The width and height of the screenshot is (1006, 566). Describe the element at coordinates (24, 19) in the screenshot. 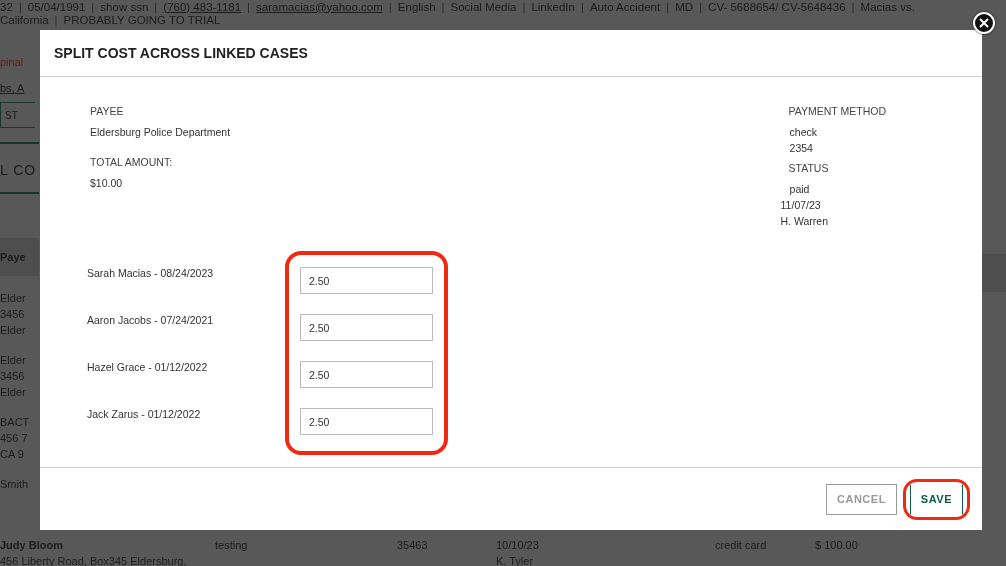

I see `info-text: California` at that location.